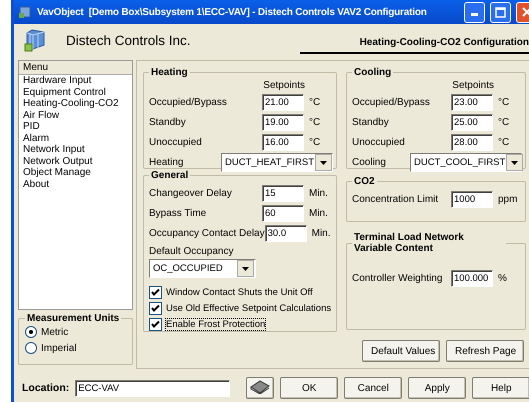 The image size is (529, 402). What do you see at coordinates (54, 332) in the screenshot?
I see `radio-label: Metric` at bounding box center [54, 332].